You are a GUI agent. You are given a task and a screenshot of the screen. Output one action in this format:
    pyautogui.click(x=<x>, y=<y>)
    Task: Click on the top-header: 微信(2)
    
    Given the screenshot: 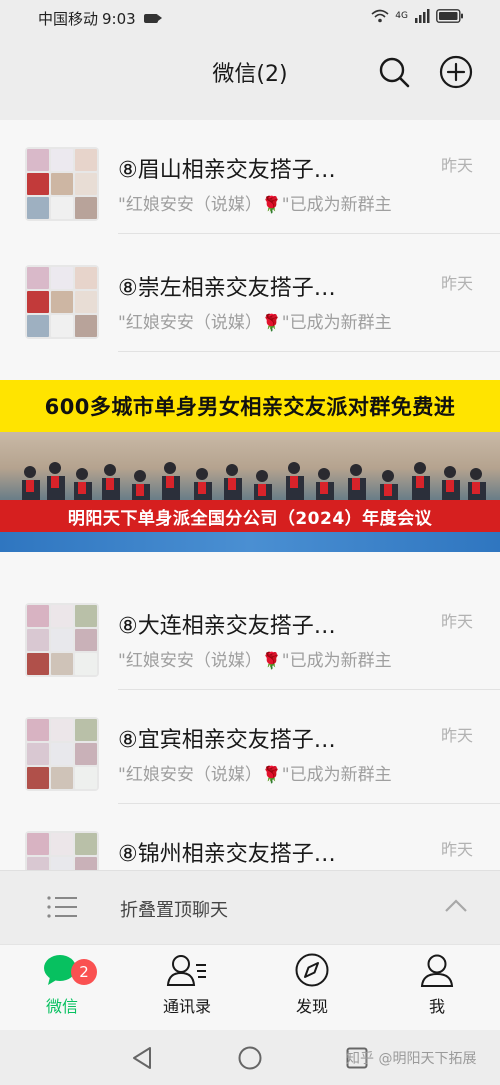 What is the action you would take?
    pyautogui.click(x=250, y=72)
    